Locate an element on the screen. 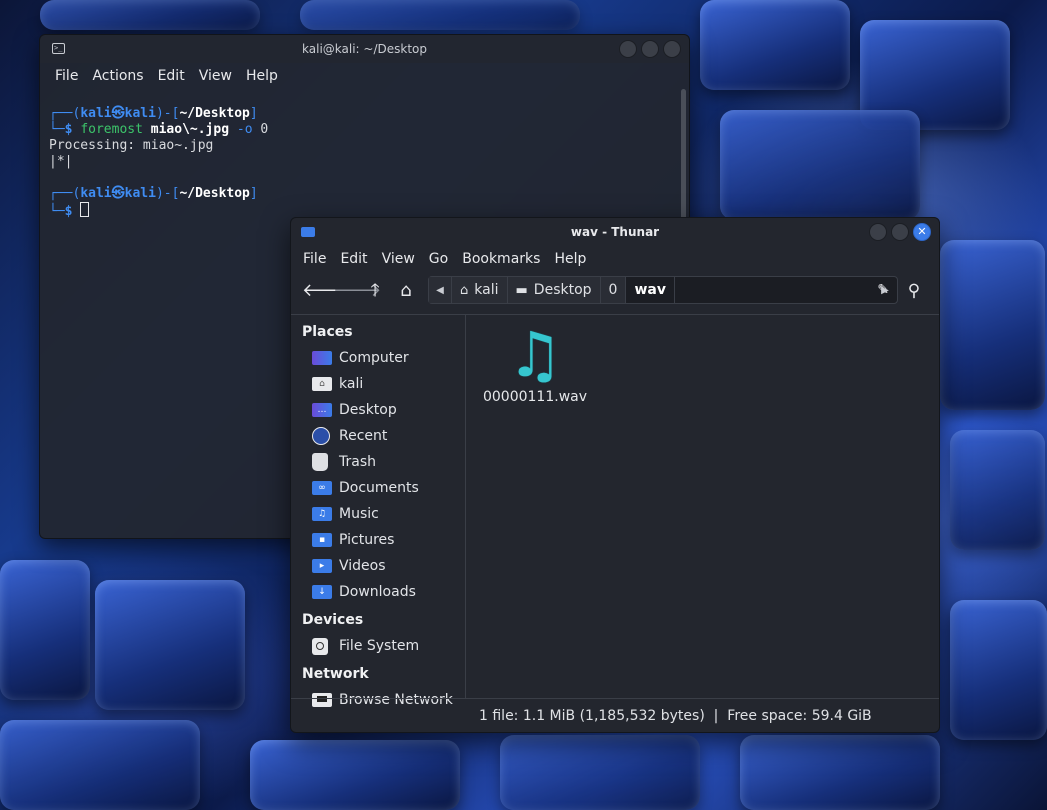  breadcrumb-label: 0 is located at coordinates (613, 290).